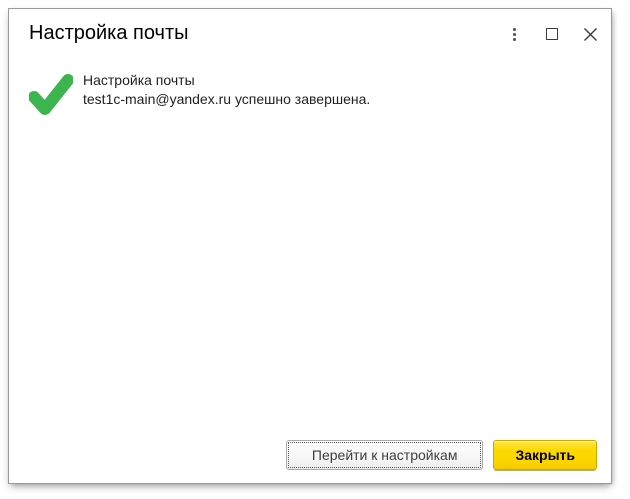  I want to click on window-controls, so click(553, 34).